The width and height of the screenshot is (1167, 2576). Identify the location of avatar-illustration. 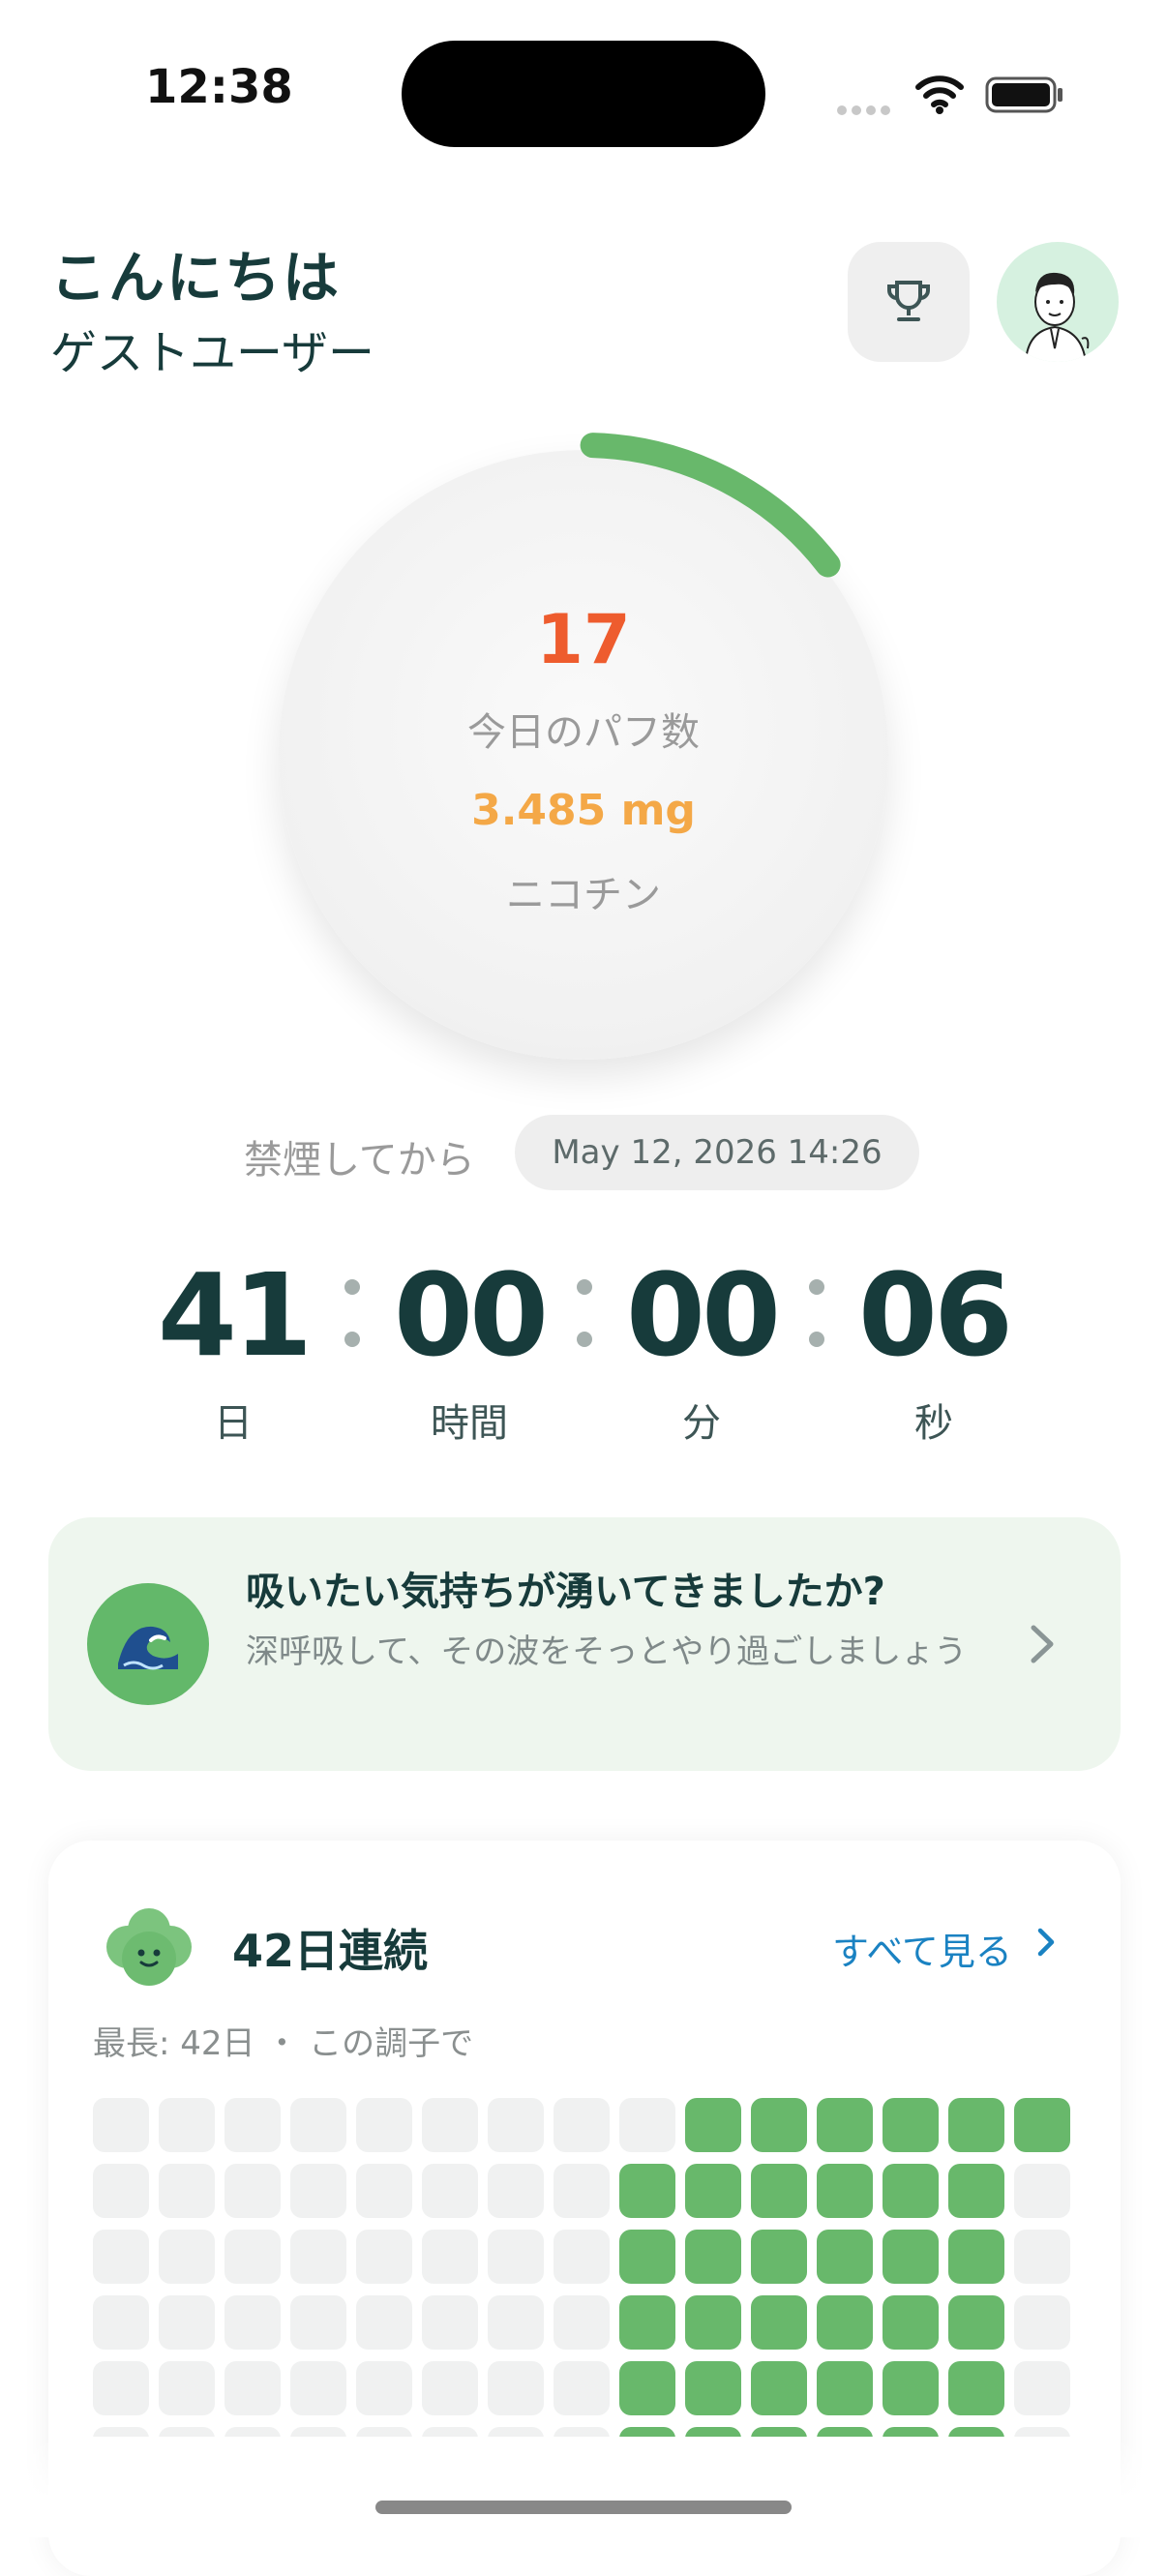
(1057, 317).